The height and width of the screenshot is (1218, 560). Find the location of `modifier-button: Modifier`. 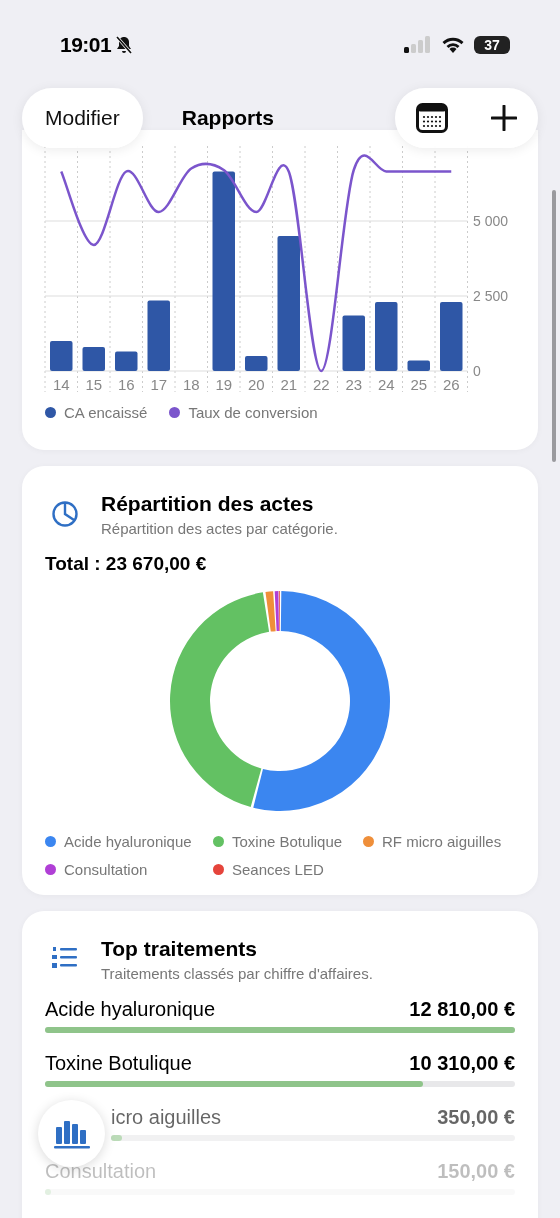

modifier-button: Modifier is located at coordinates (82, 118).